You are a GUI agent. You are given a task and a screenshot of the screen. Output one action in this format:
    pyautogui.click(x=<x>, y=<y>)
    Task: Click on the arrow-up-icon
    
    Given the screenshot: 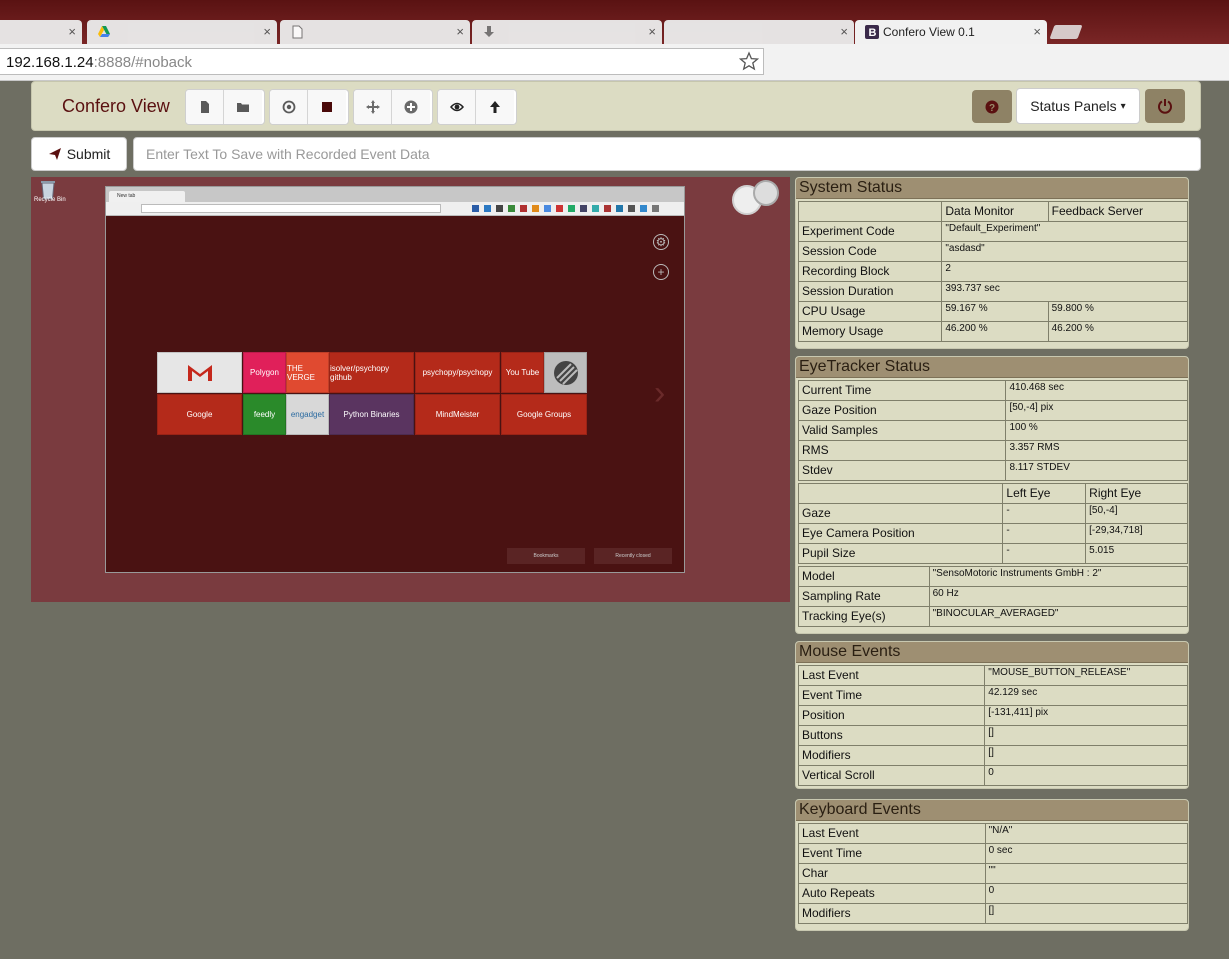 What is the action you would take?
    pyautogui.click(x=495, y=107)
    